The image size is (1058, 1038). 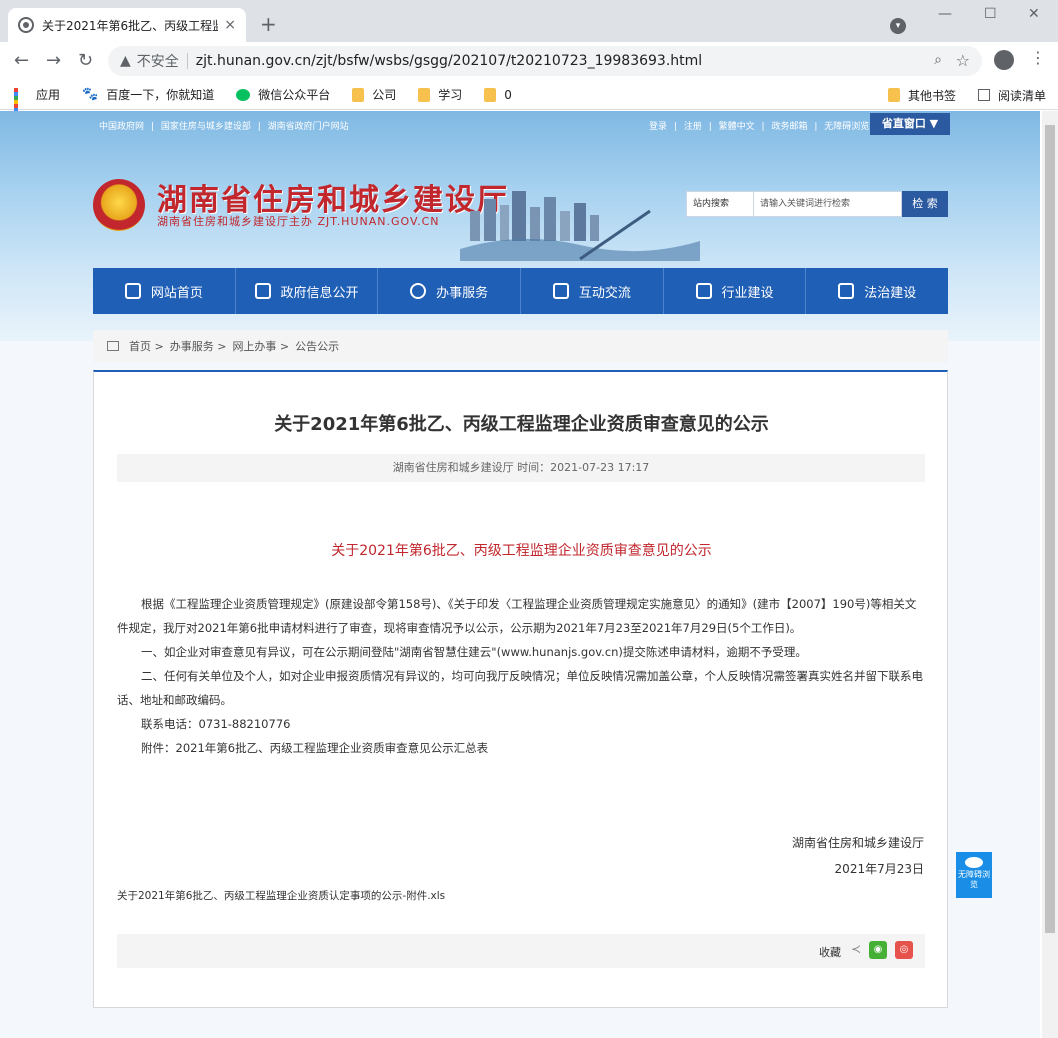 What do you see at coordinates (931, 95) in the screenshot?
I see `bookmark-label: 其他书签` at bounding box center [931, 95].